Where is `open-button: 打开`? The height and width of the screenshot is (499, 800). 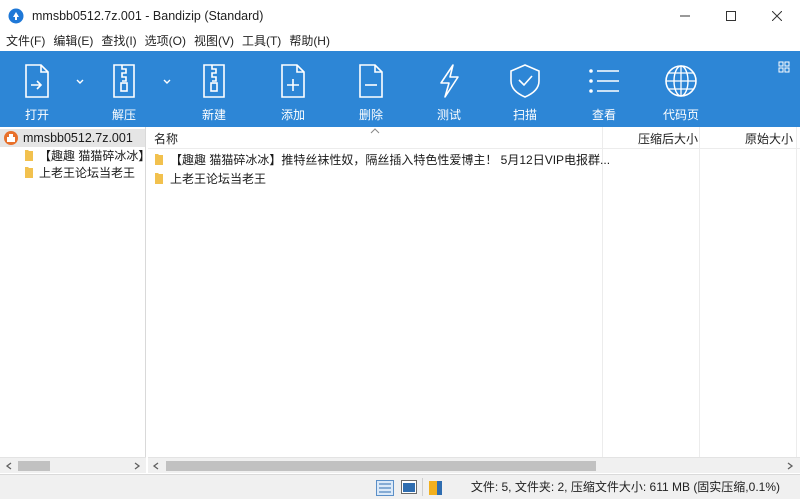
open-button: 打开 is located at coordinates (37, 89).